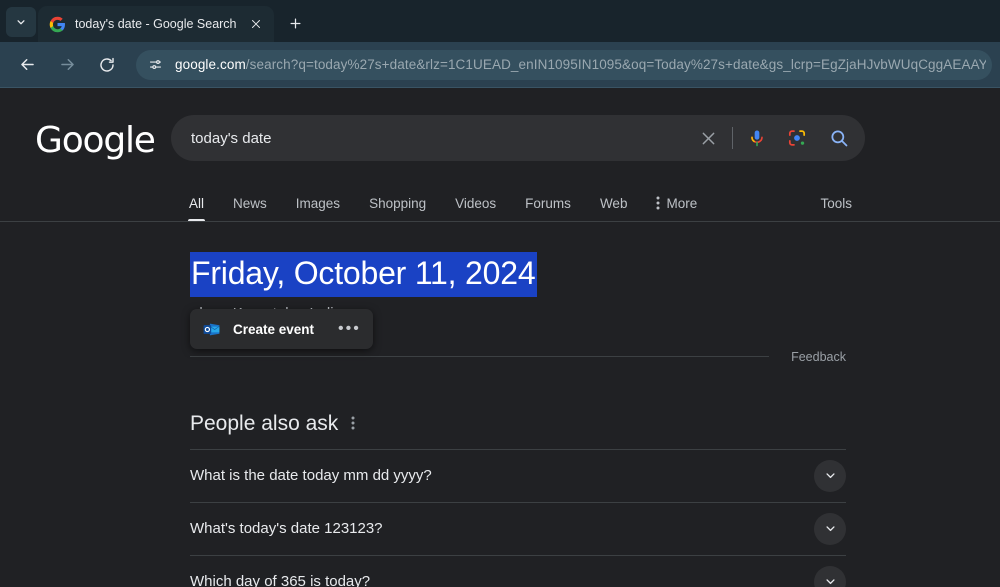  Describe the element at coordinates (475, 209) in the screenshot. I see `tab-videos: Videos` at that location.